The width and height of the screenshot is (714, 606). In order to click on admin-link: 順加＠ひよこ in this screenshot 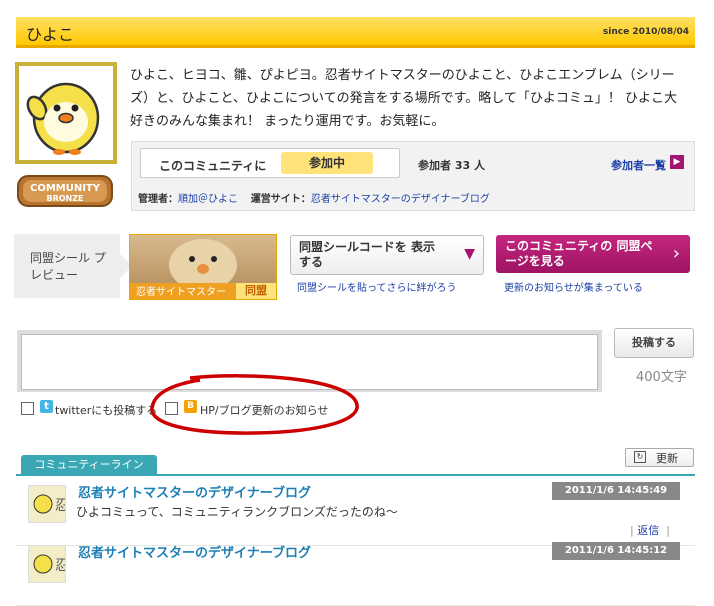, I will do `click(208, 199)`.